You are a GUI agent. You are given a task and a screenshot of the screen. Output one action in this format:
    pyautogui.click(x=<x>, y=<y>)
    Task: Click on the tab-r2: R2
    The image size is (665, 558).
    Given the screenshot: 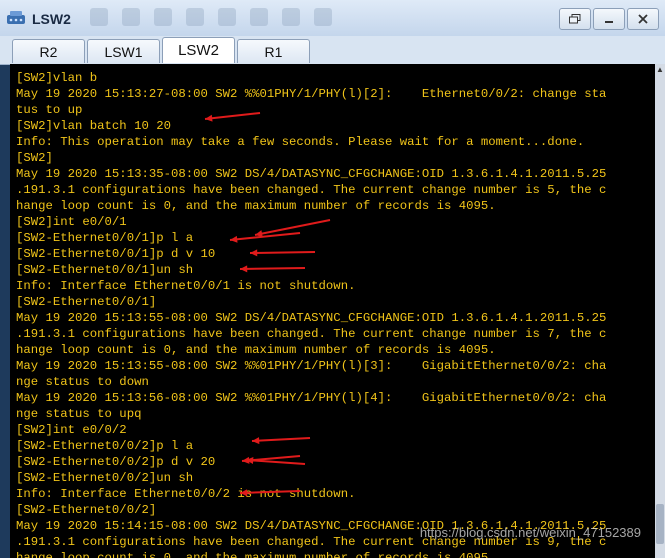 What is the action you would take?
    pyautogui.click(x=48, y=51)
    